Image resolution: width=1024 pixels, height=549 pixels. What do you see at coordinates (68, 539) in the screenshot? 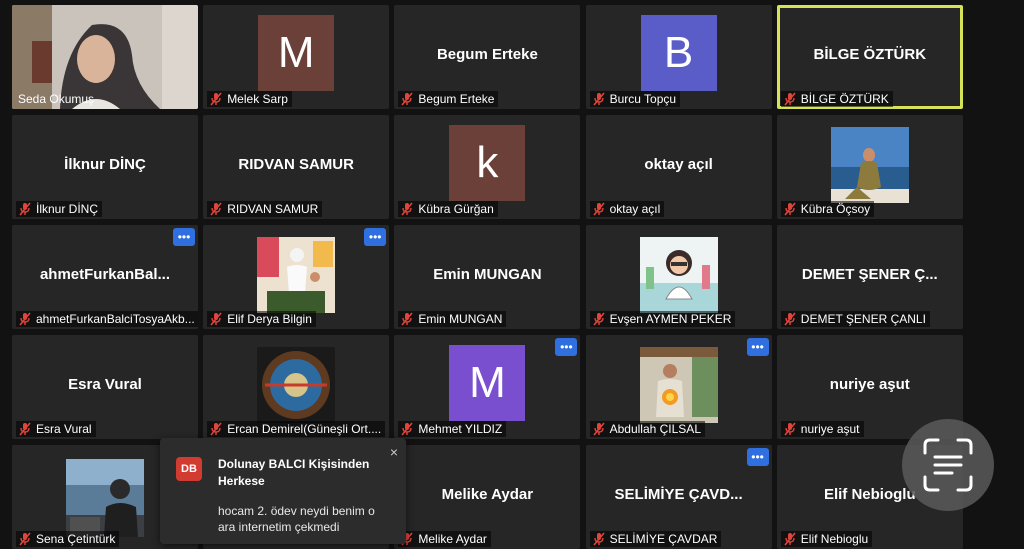
I see `participant-name-label: Sena Çetintürk` at bounding box center [68, 539].